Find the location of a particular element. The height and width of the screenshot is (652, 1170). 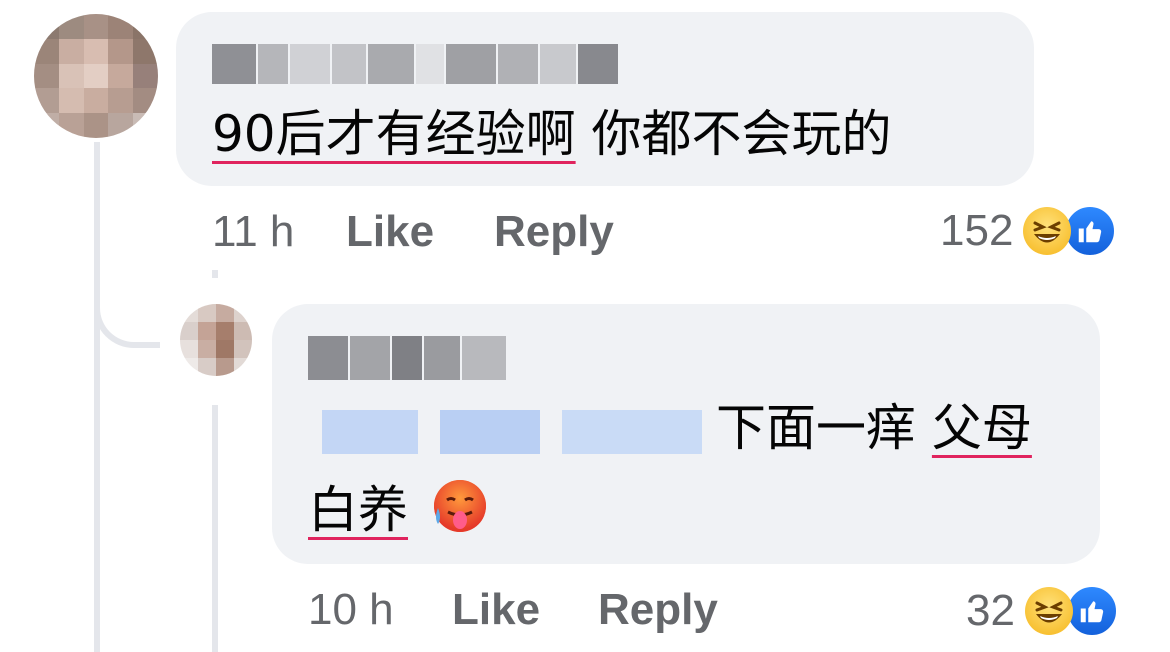

reply-text-a-underlined: 父母 is located at coordinates (981, 428).